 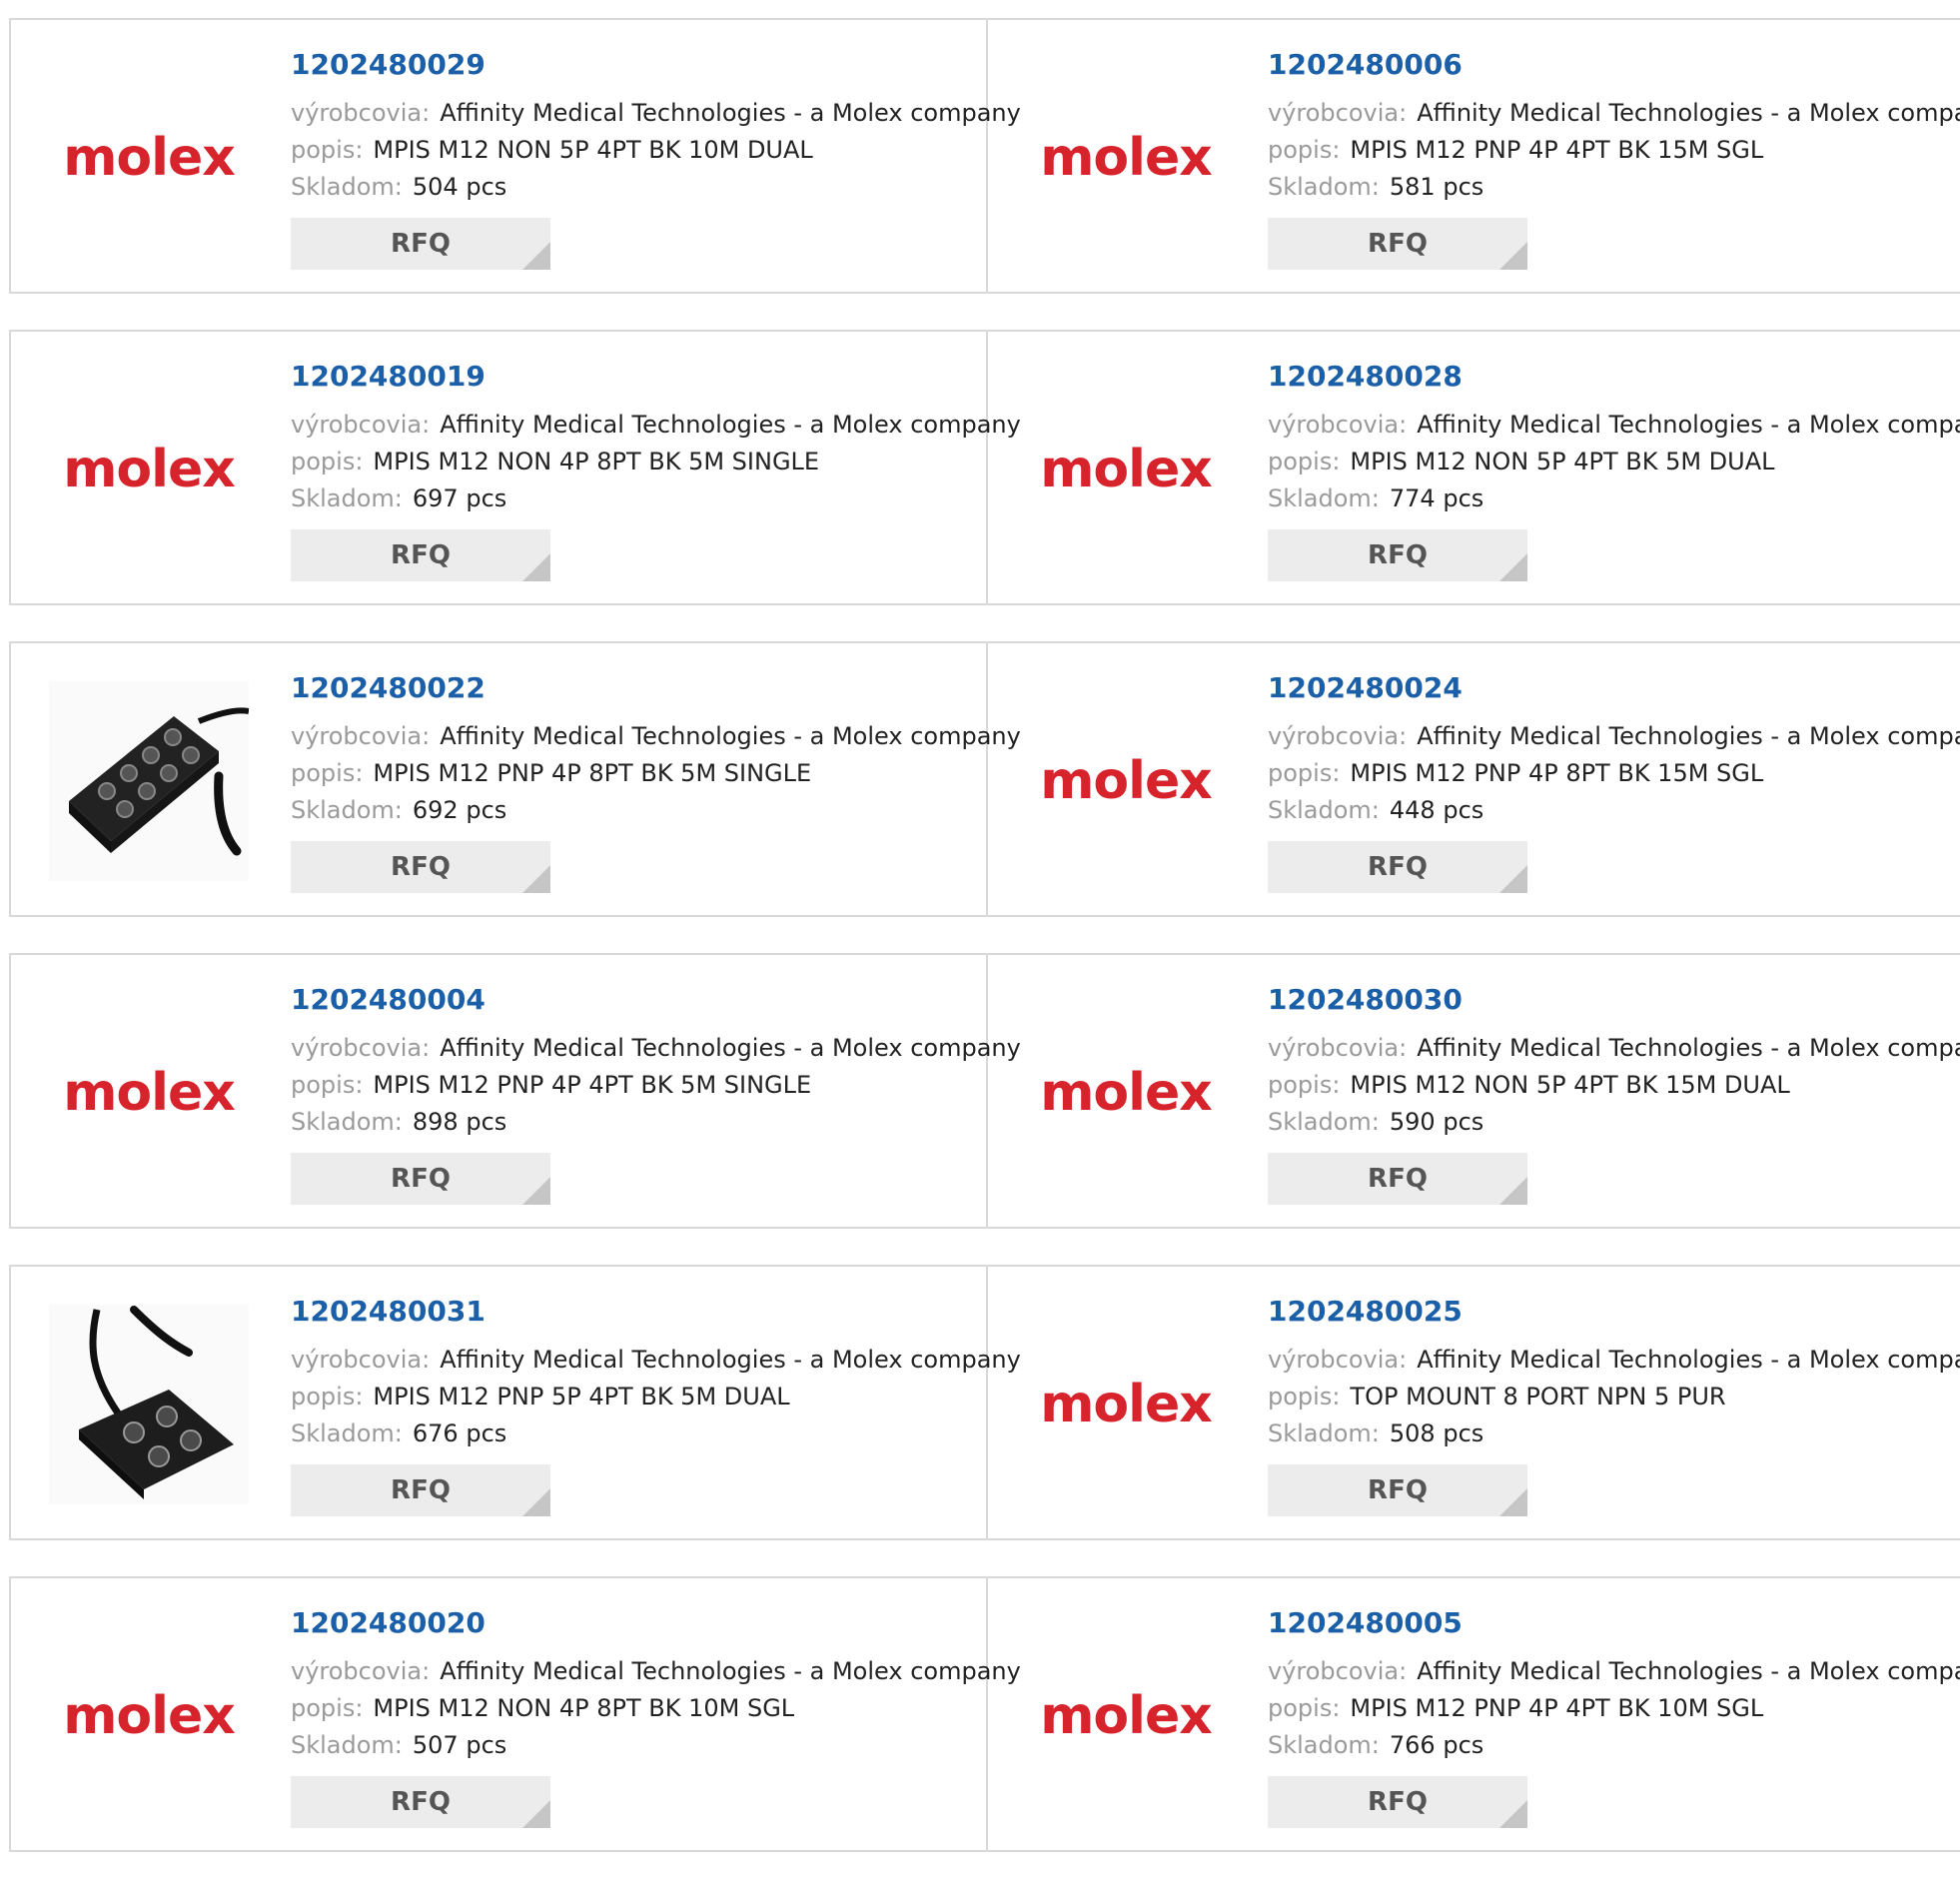 I want to click on connector-box-8-port-photo, so click(x=149, y=781).